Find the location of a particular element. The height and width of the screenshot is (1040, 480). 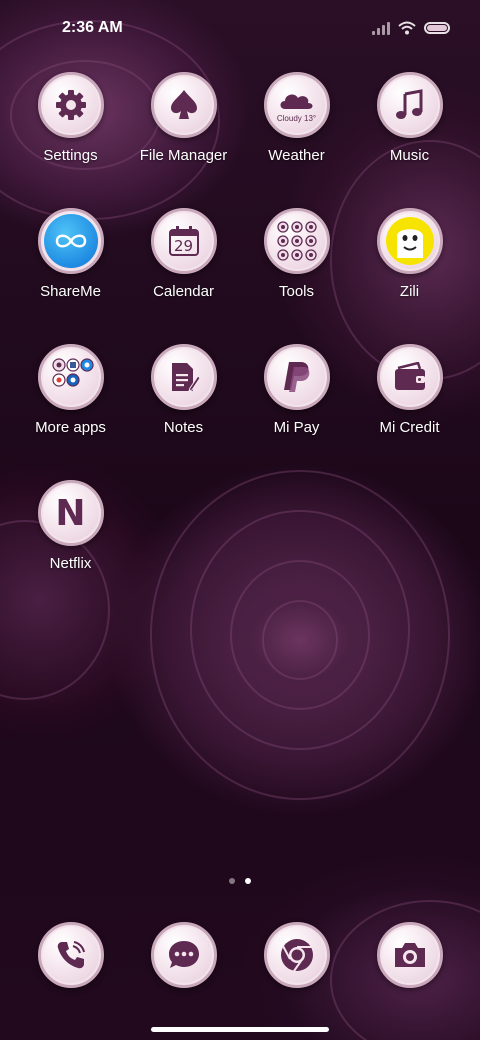

app-label: Mi Credit is located at coordinates (409, 427).